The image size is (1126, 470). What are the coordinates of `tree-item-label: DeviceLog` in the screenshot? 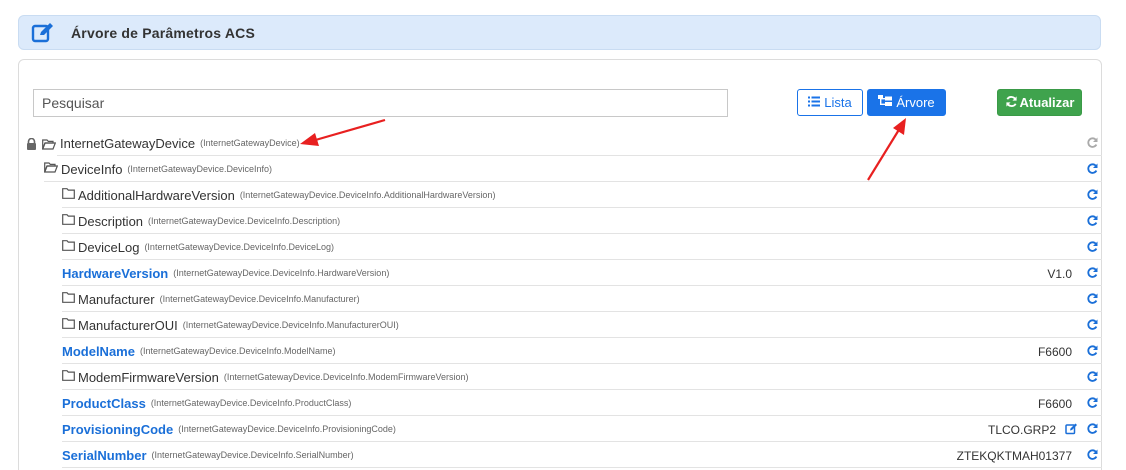 It's located at (109, 247).